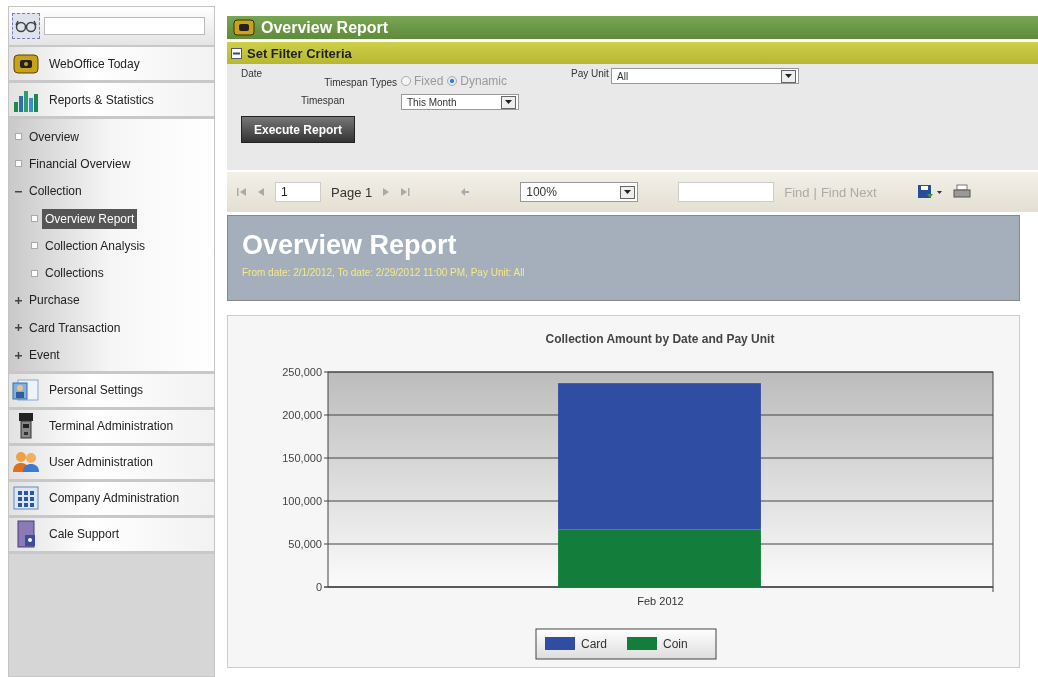 The width and height of the screenshot is (1038, 677). I want to click on timespan-dropdown: This Month, so click(460, 102).